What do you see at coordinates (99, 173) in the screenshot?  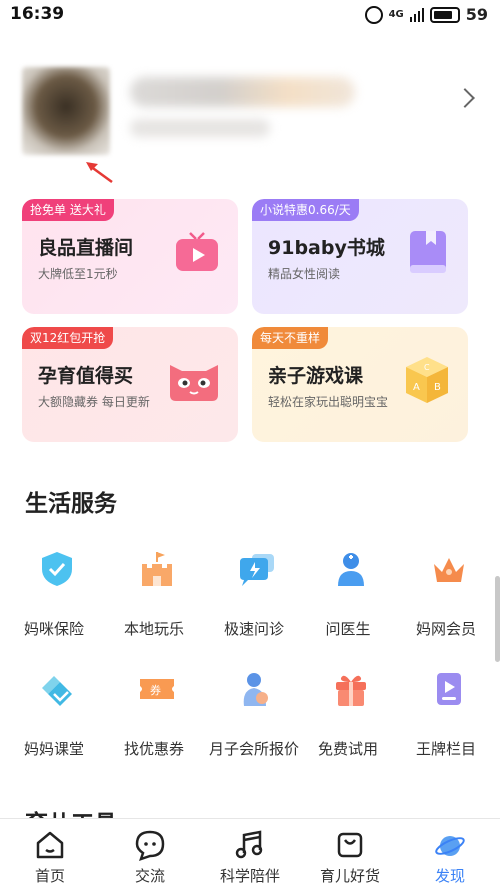 I see `annotation-arrow-icon` at bounding box center [99, 173].